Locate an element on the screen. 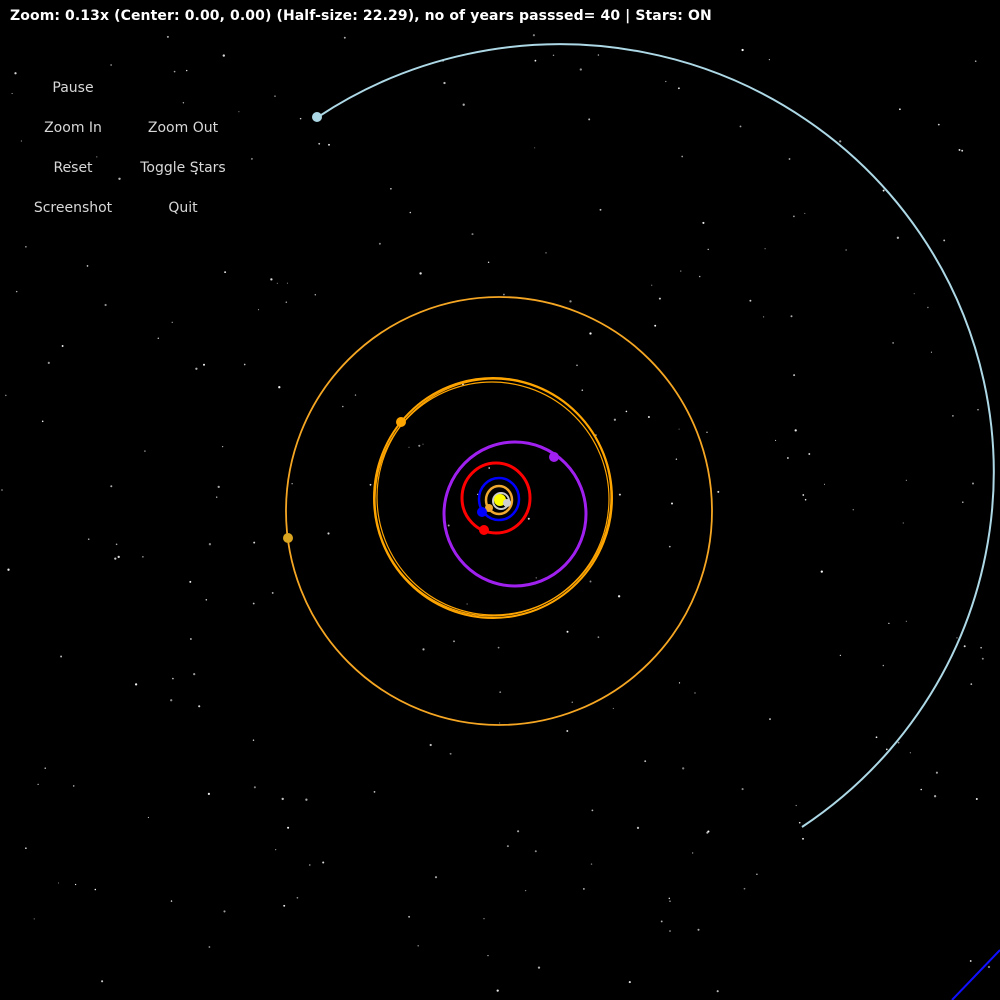 This screenshot has height=1000, width=1000. zoom-in-button: Zoom In is located at coordinates (73, 128).